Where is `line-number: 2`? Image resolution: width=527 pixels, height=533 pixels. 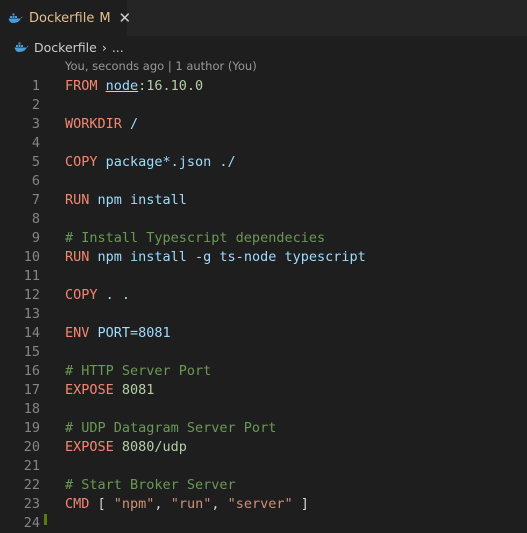 line-number: 2 is located at coordinates (35, 105).